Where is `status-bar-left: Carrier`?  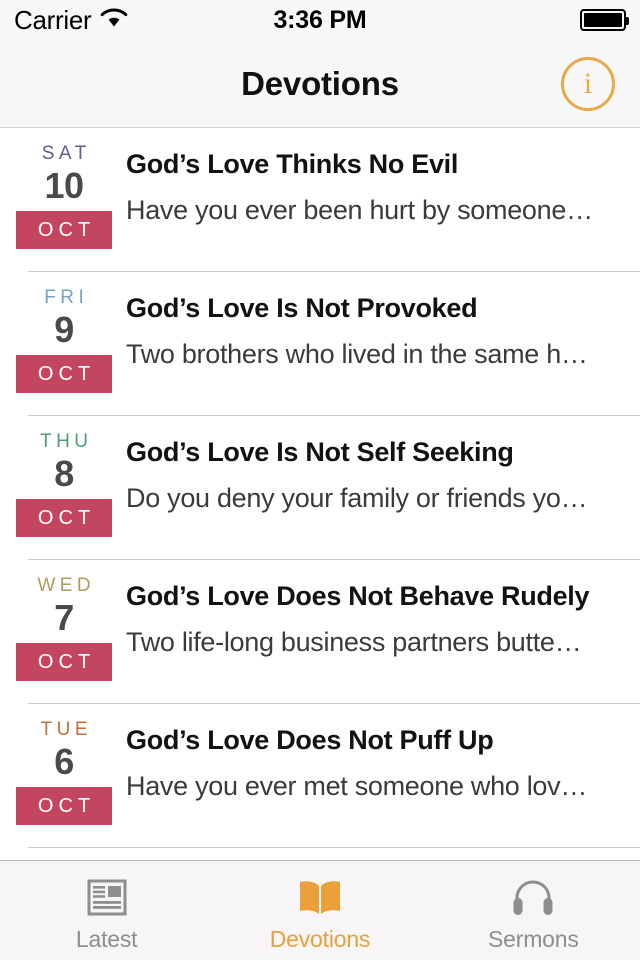 status-bar-left: Carrier is located at coordinates (71, 20).